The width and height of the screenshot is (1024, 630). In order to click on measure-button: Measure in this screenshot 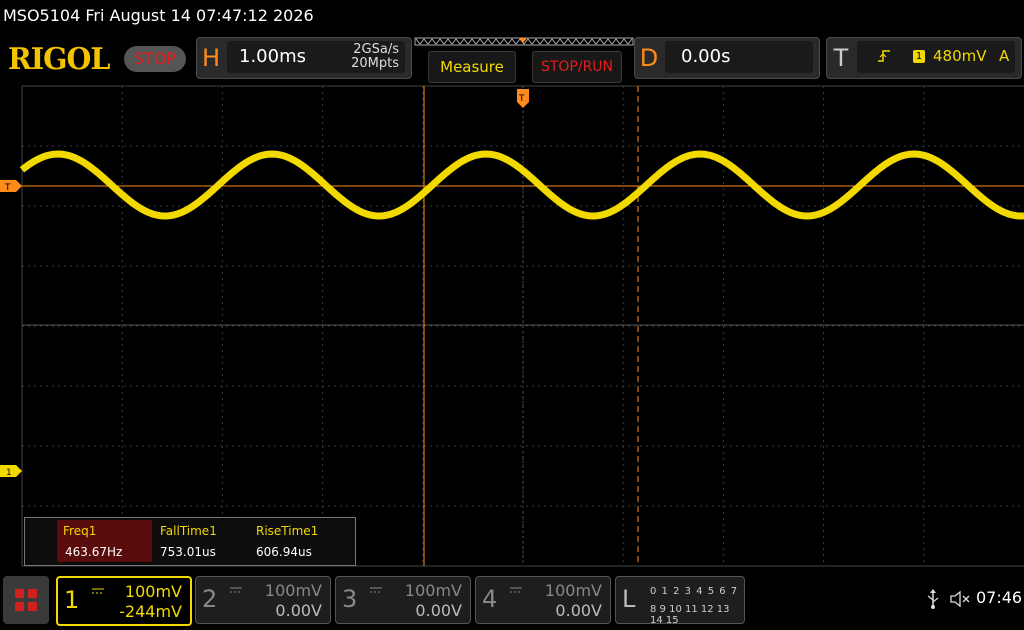, I will do `click(472, 67)`.